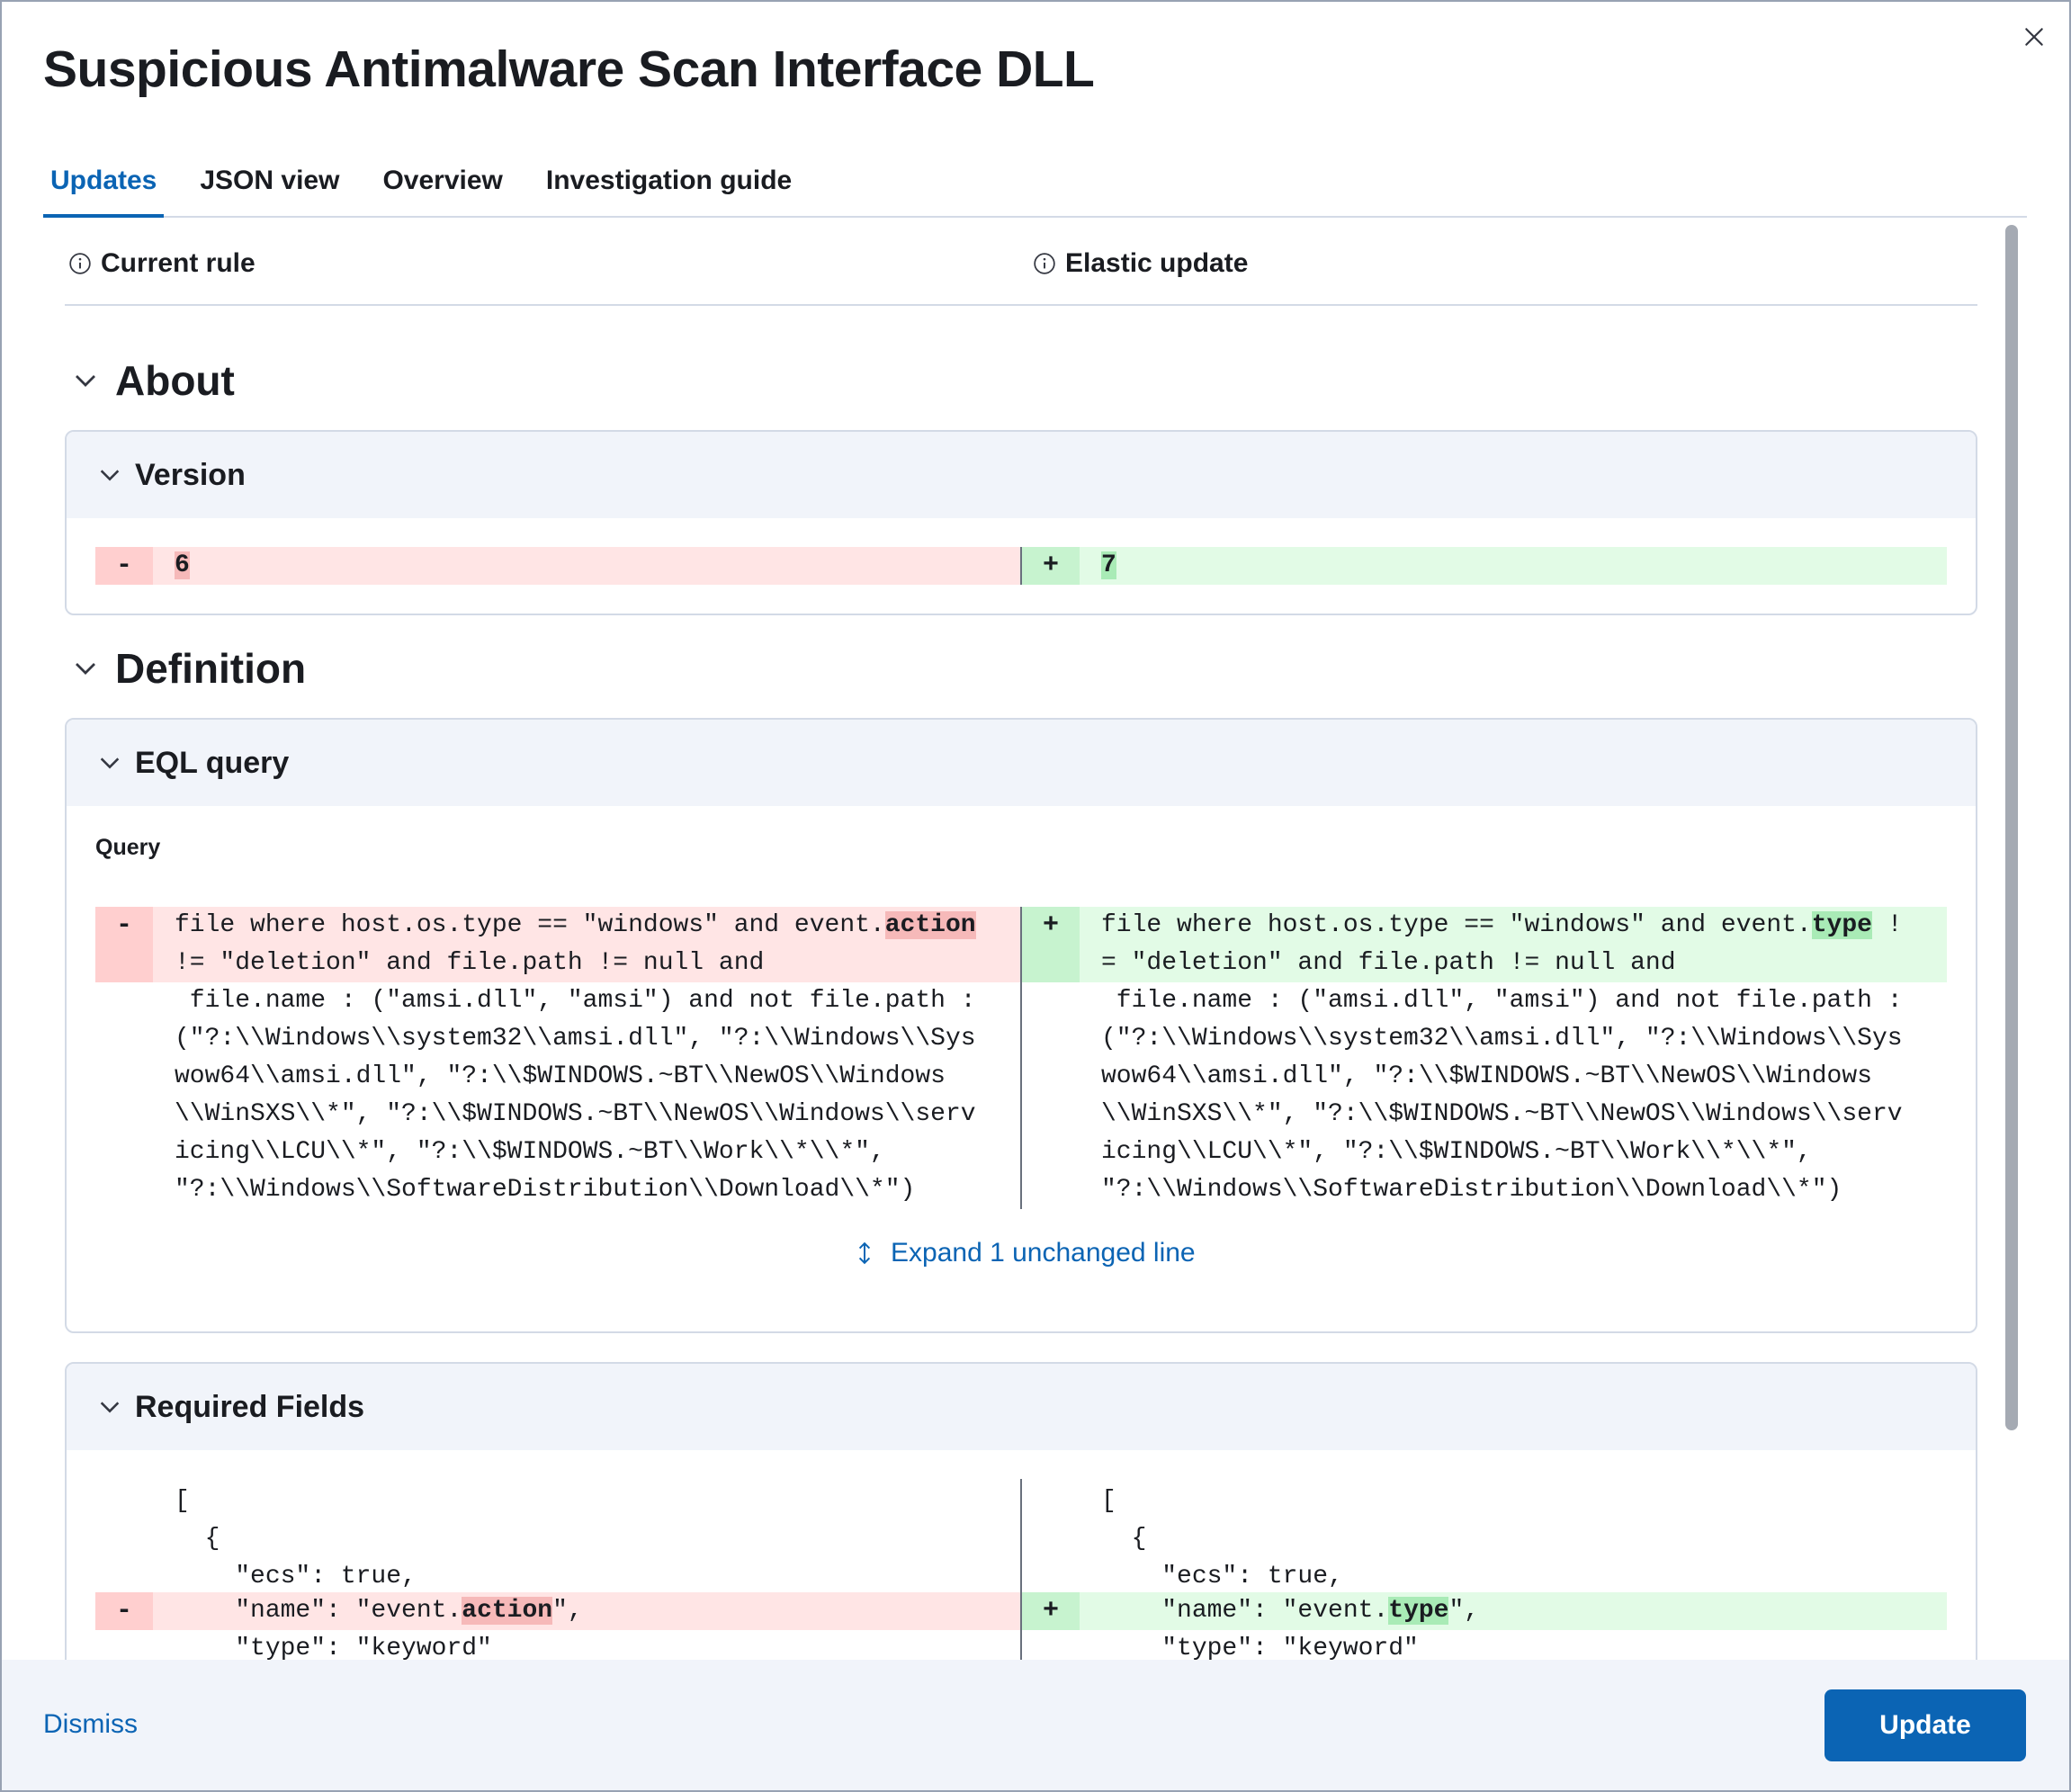  I want to click on required-fields-panel-header: Required Fields, so click(1021, 1407).